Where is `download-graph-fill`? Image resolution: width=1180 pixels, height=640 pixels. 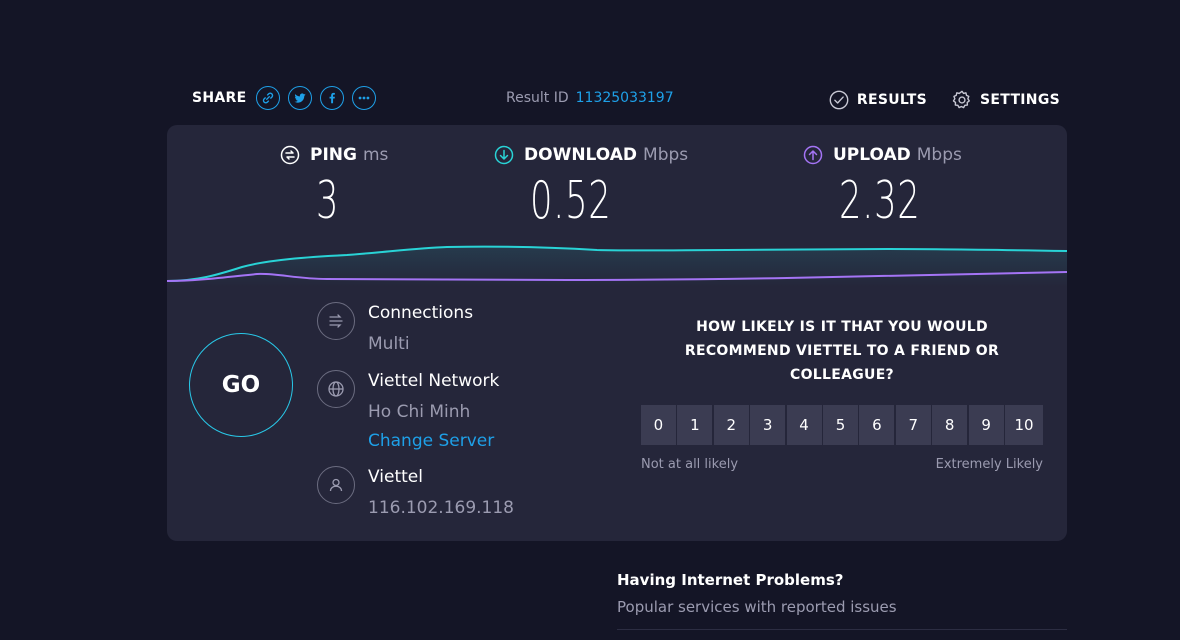
download-graph-fill is located at coordinates (617, 266).